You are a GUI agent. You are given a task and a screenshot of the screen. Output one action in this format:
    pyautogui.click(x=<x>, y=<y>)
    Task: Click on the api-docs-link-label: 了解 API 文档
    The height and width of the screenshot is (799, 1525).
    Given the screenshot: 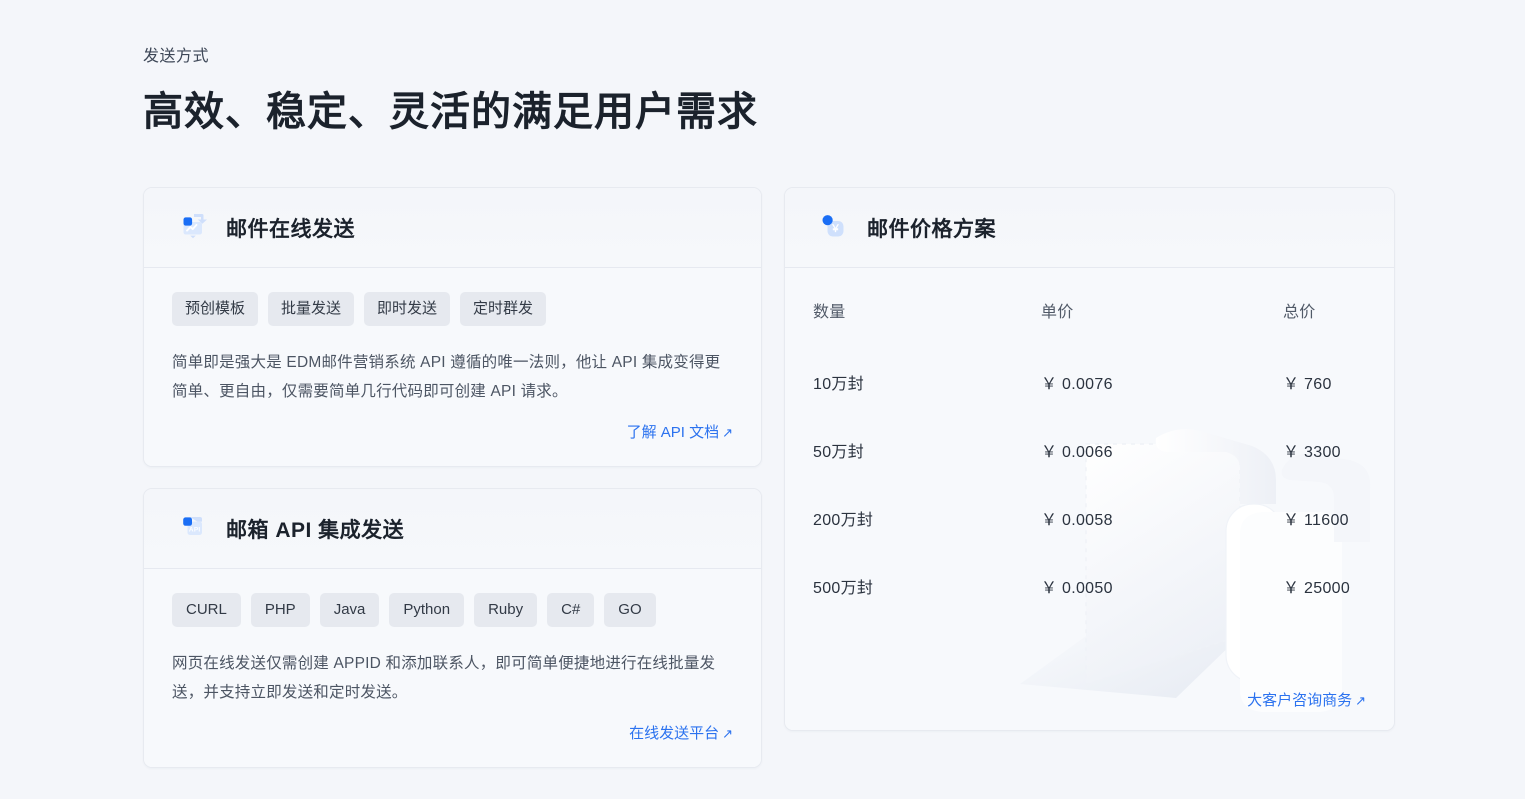 What is the action you would take?
    pyautogui.click(x=673, y=432)
    